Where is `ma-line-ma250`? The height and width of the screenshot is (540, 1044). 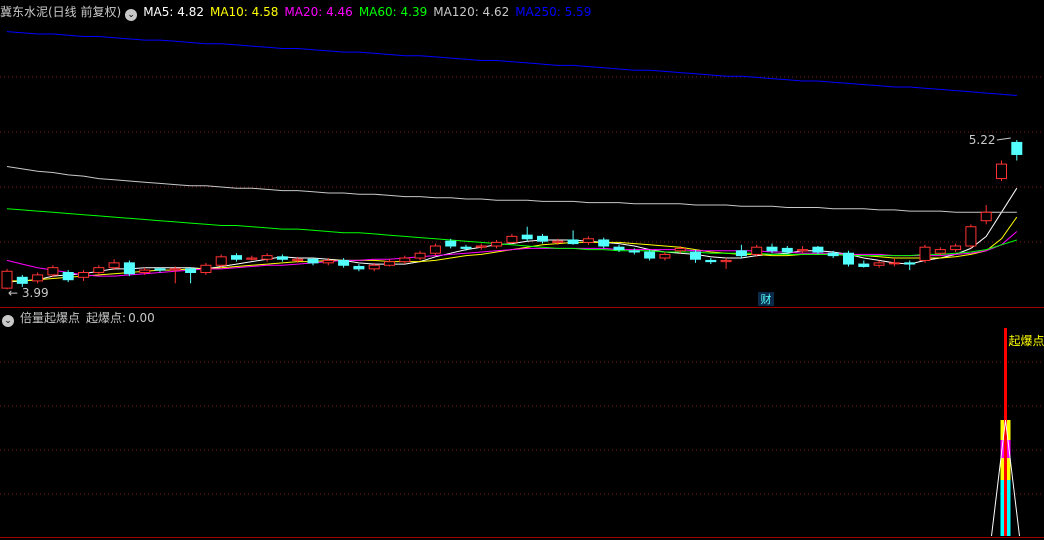 ma-line-ma250 is located at coordinates (511, 63).